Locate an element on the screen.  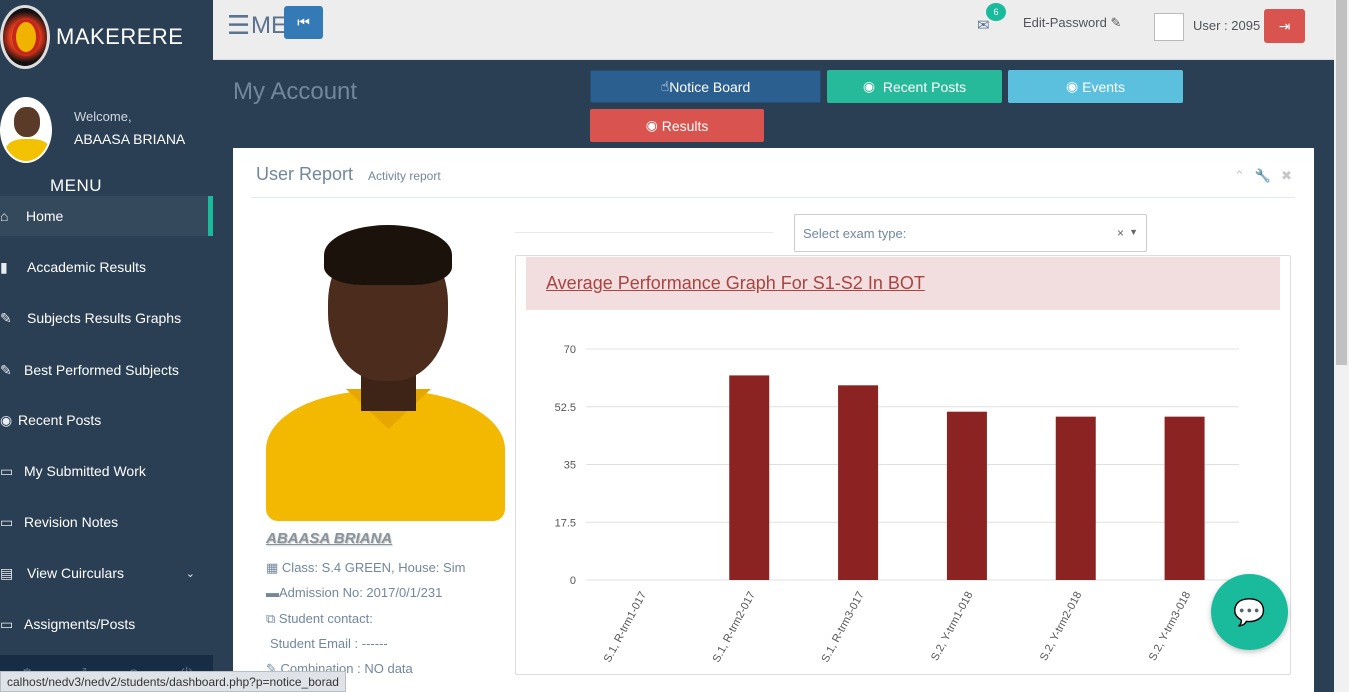
y-tick-label: 70 is located at coordinates (570, 350).